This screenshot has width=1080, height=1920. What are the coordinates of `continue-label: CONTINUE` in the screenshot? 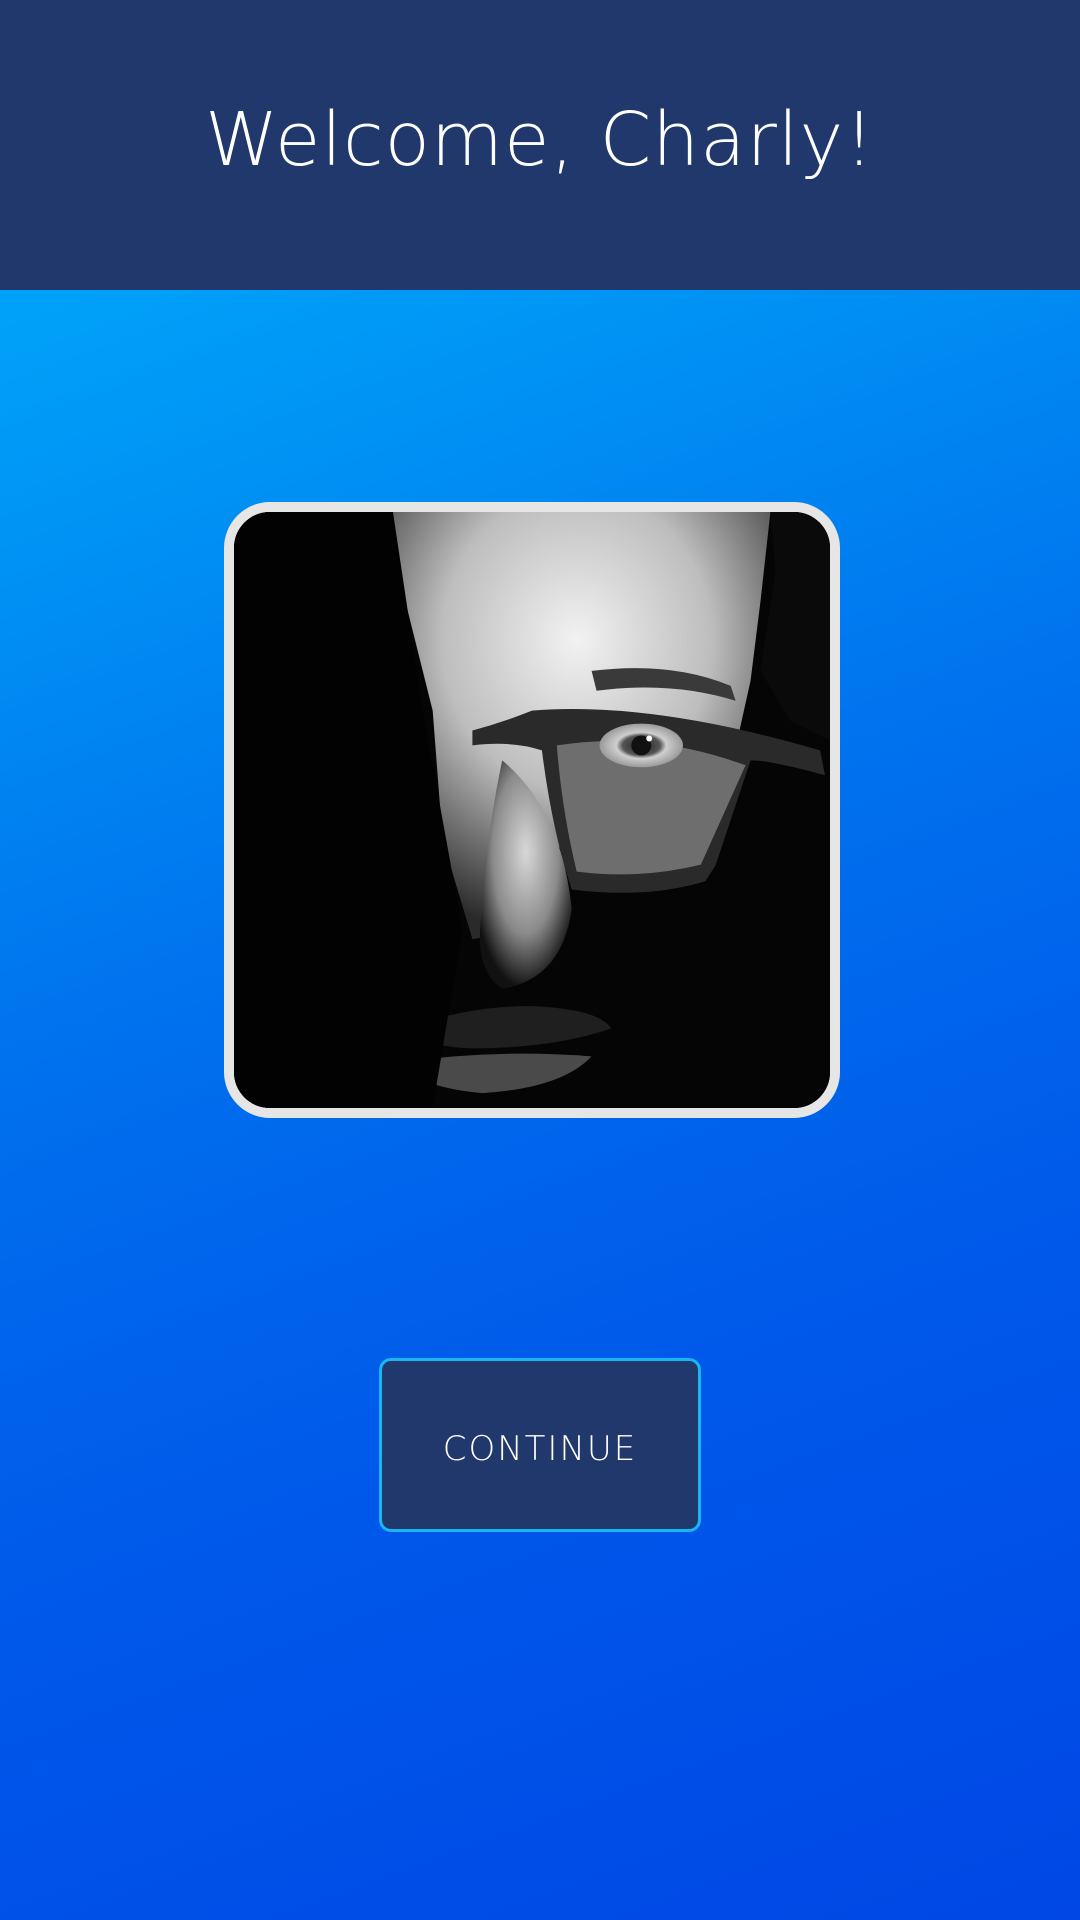 It's located at (540, 1449).